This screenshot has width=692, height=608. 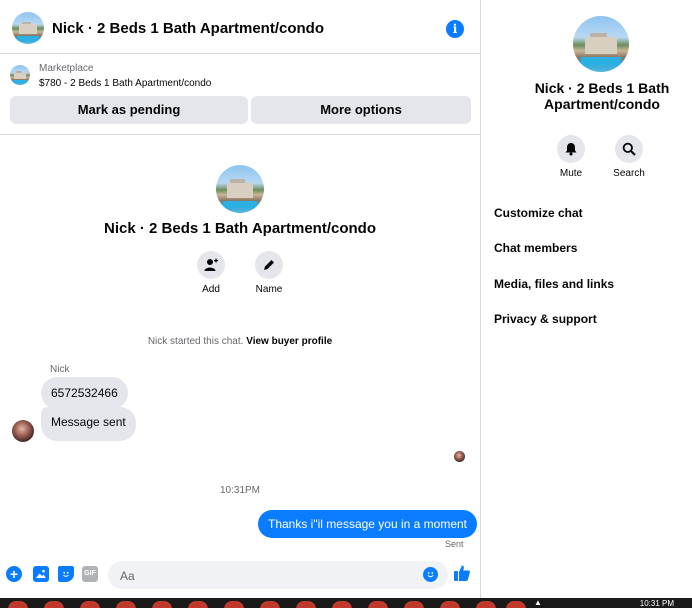 I want to click on chat-title: Nick · 2 Beds 1 Bath Apartment/condo, so click(x=188, y=28).